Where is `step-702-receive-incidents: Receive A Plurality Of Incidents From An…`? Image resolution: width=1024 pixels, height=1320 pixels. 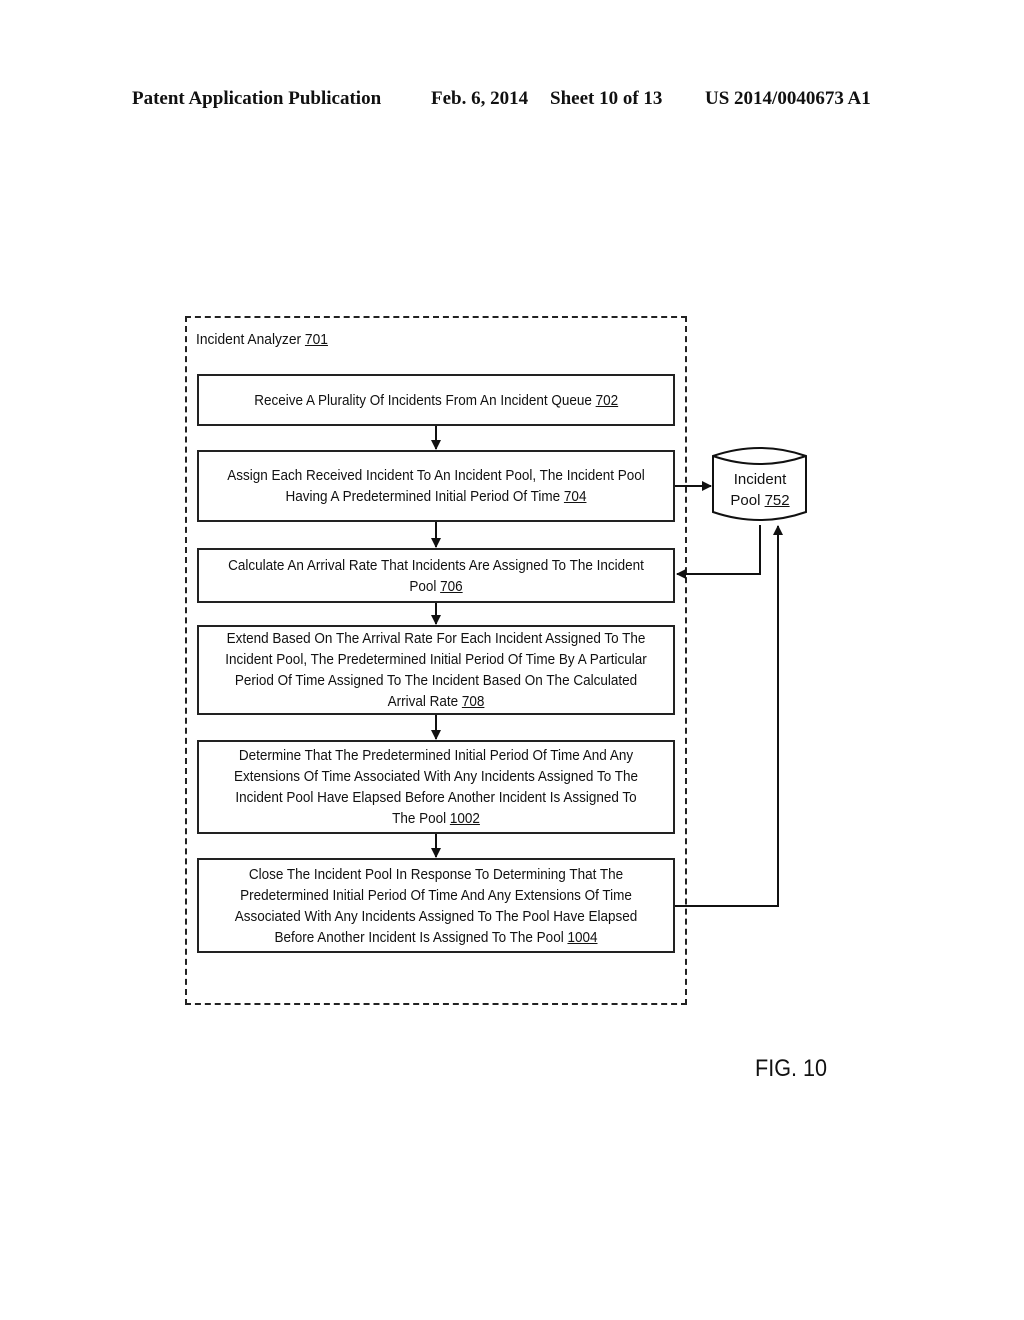
step-702-receive-incidents: Receive A Plurality Of Incidents From An… is located at coordinates (436, 400).